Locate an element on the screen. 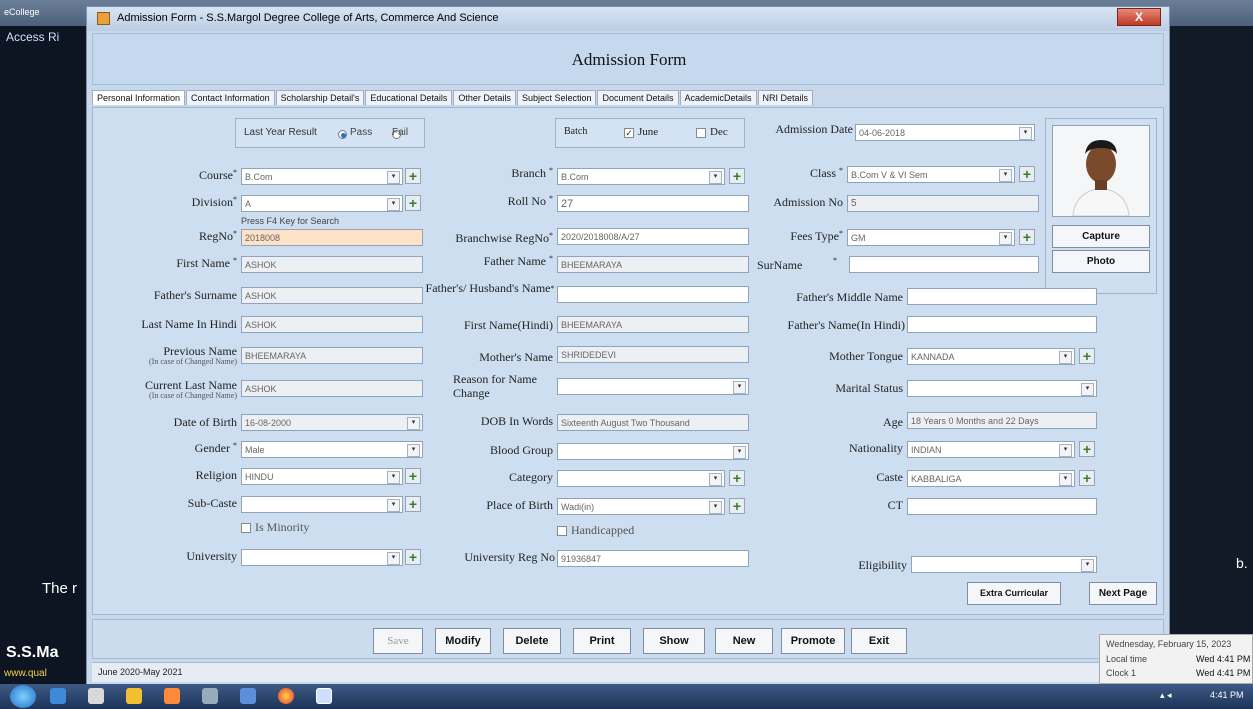 This screenshot has width=1253, height=709. media-icon is located at coordinates (134, 696).